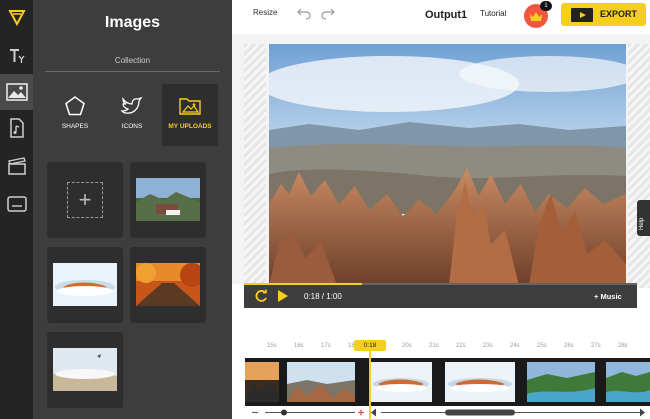 This screenshot has width=650, height=419. I want to click on scenes-tool-icon, so click(16, 166).